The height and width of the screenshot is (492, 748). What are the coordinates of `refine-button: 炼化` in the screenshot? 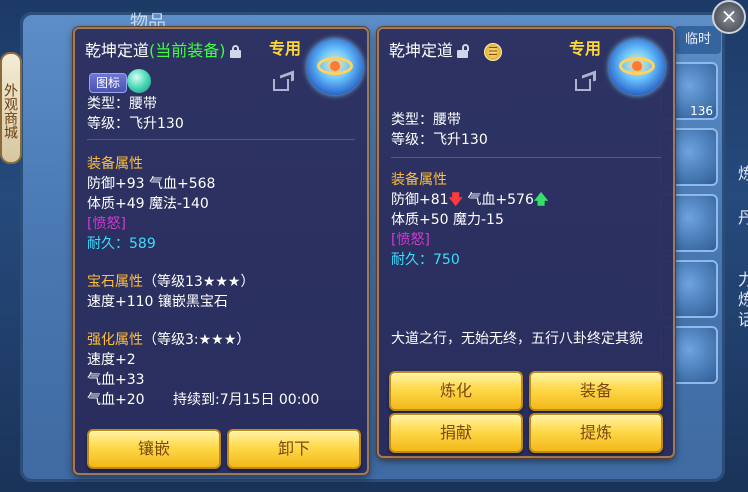 It's located at (456, 391).